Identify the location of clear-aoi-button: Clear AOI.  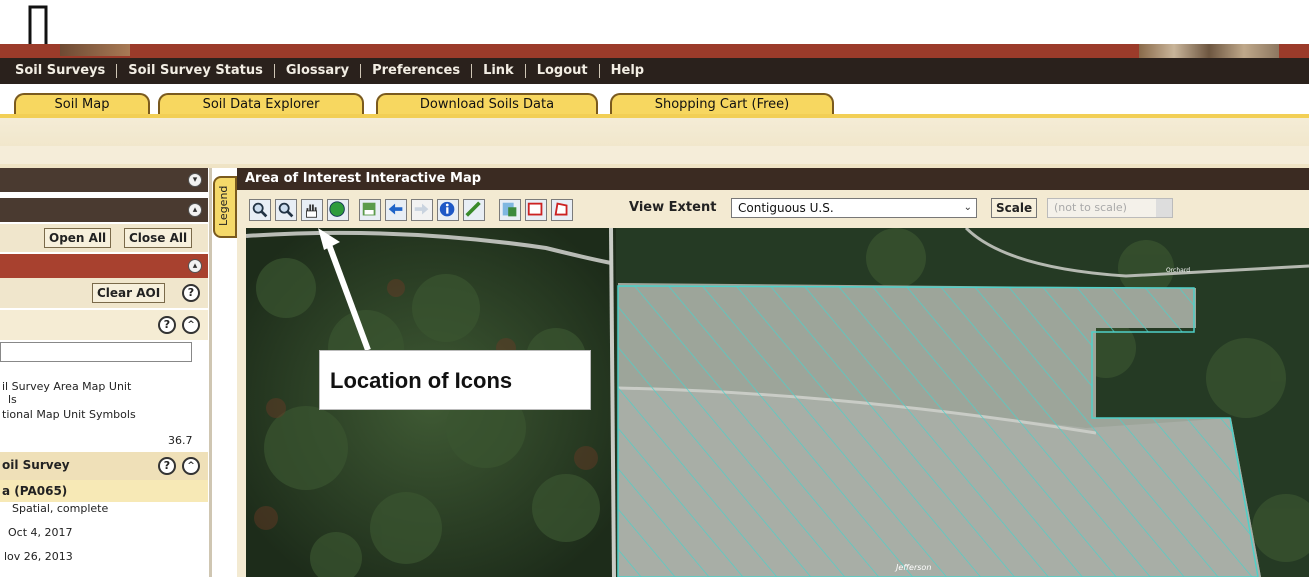
(129, 293).